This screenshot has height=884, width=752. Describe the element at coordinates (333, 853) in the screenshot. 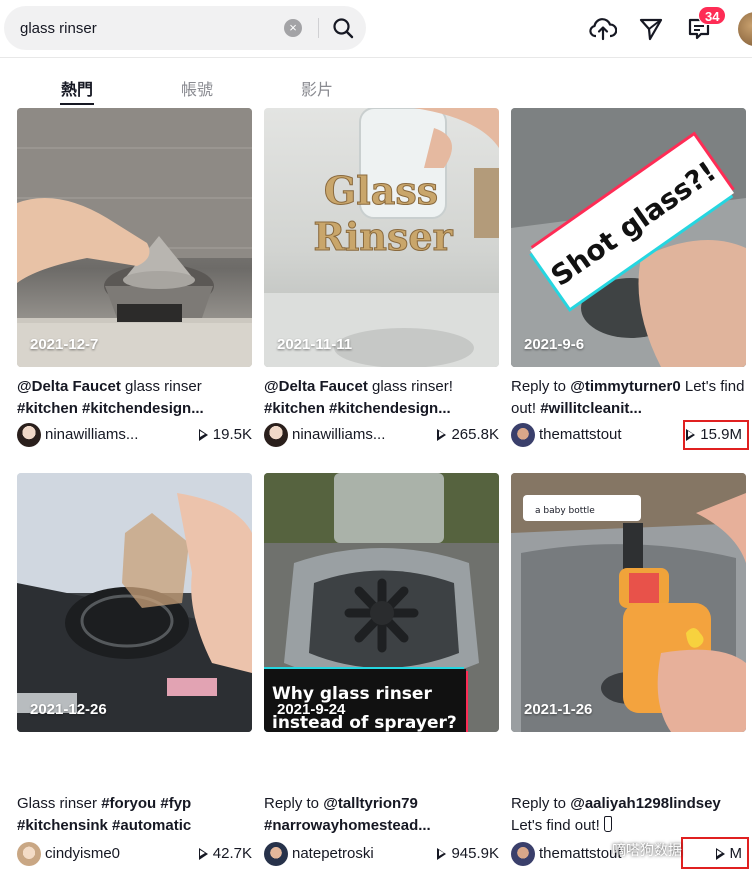

I see `author-name: natepetroski` at that location.